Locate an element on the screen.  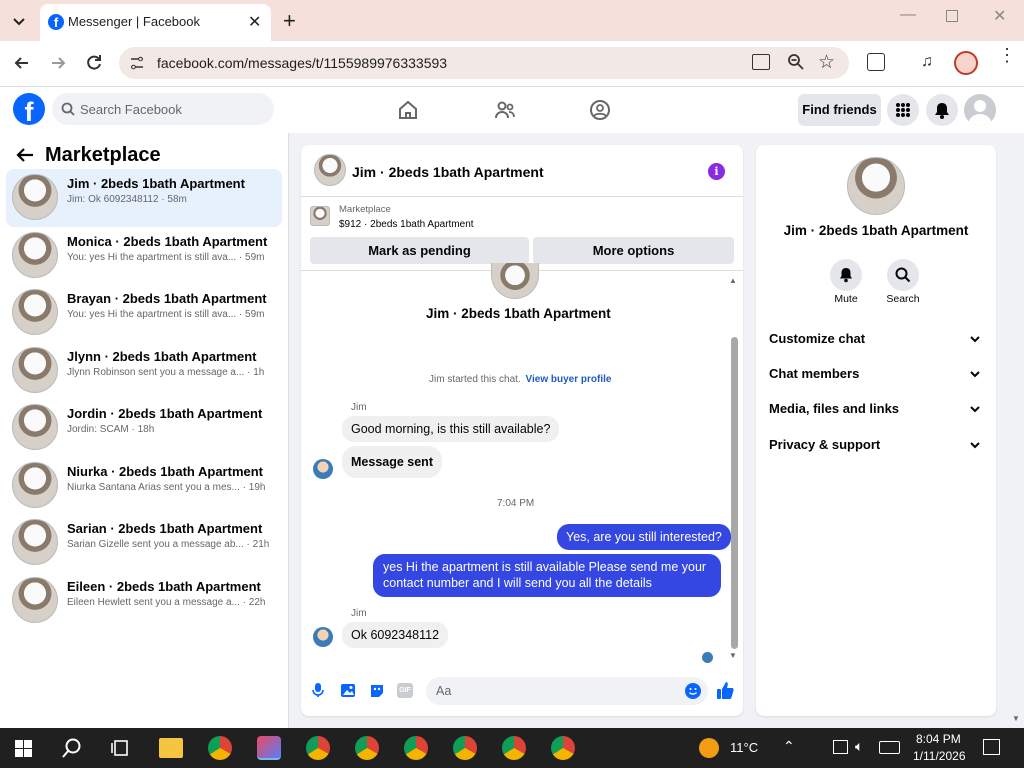
listing-detail: $912 · 2beds 1bath Apartment is located at coordinates (406, 224).